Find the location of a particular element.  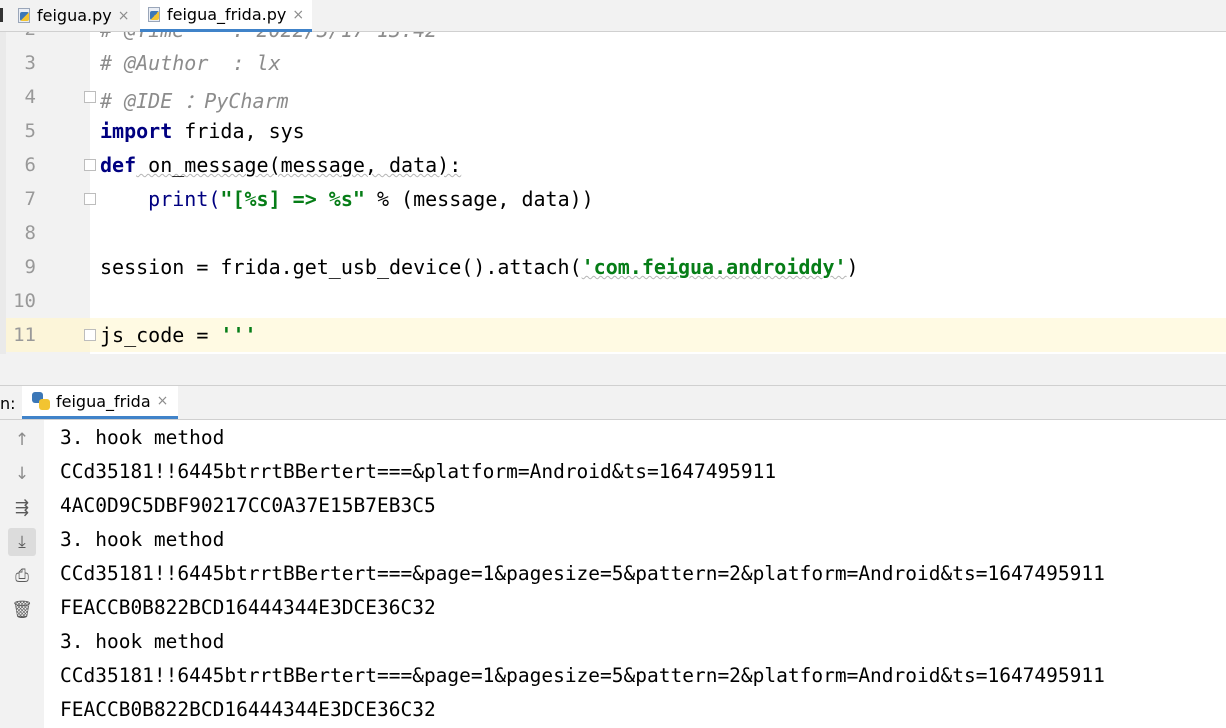

line-number: 10 is located at coordinates (24, 301).